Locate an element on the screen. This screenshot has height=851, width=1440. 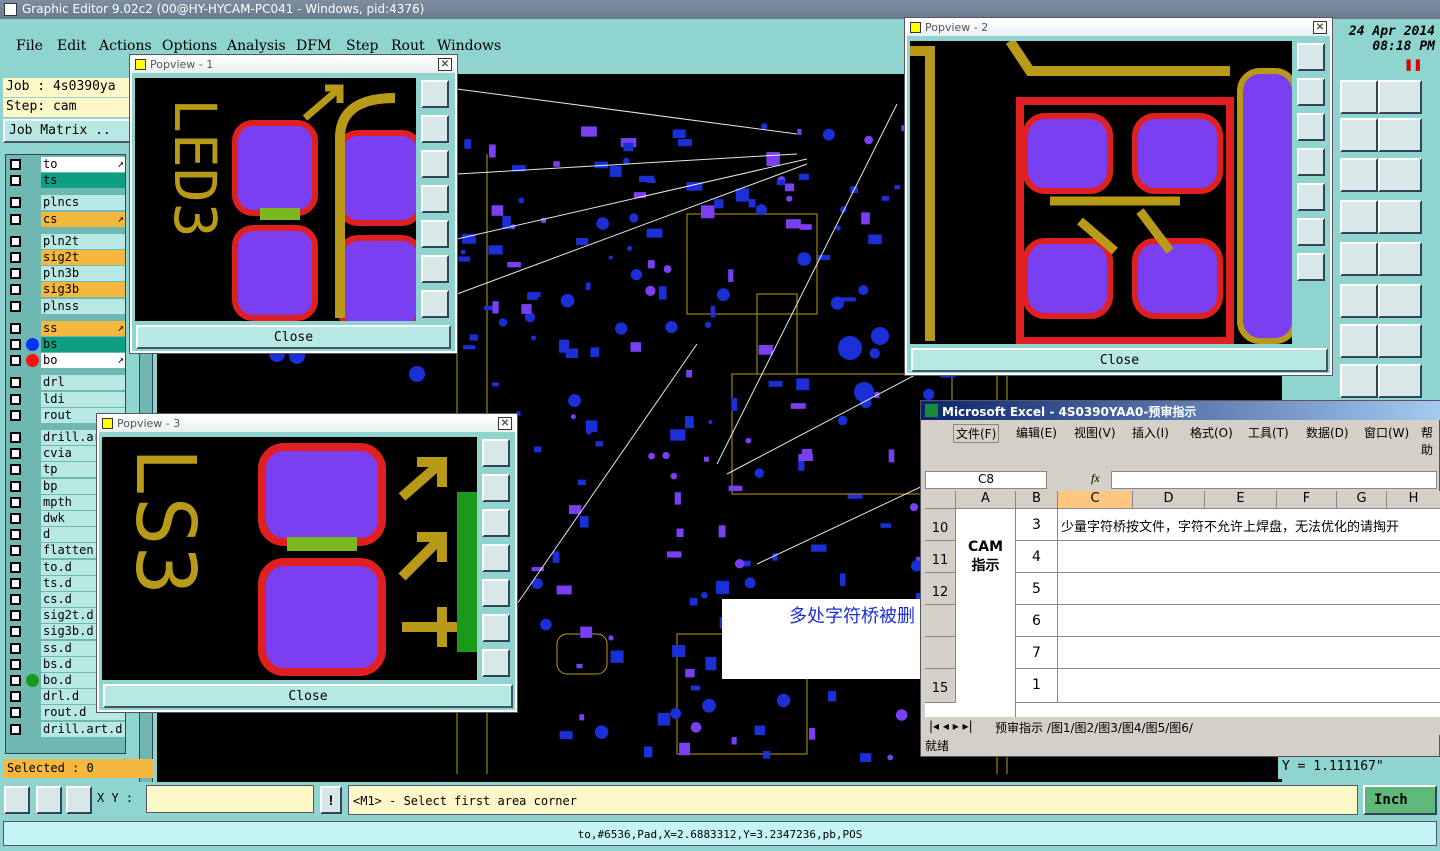
popview-1-canvas: LED3 is located at coordinates (275, 199).